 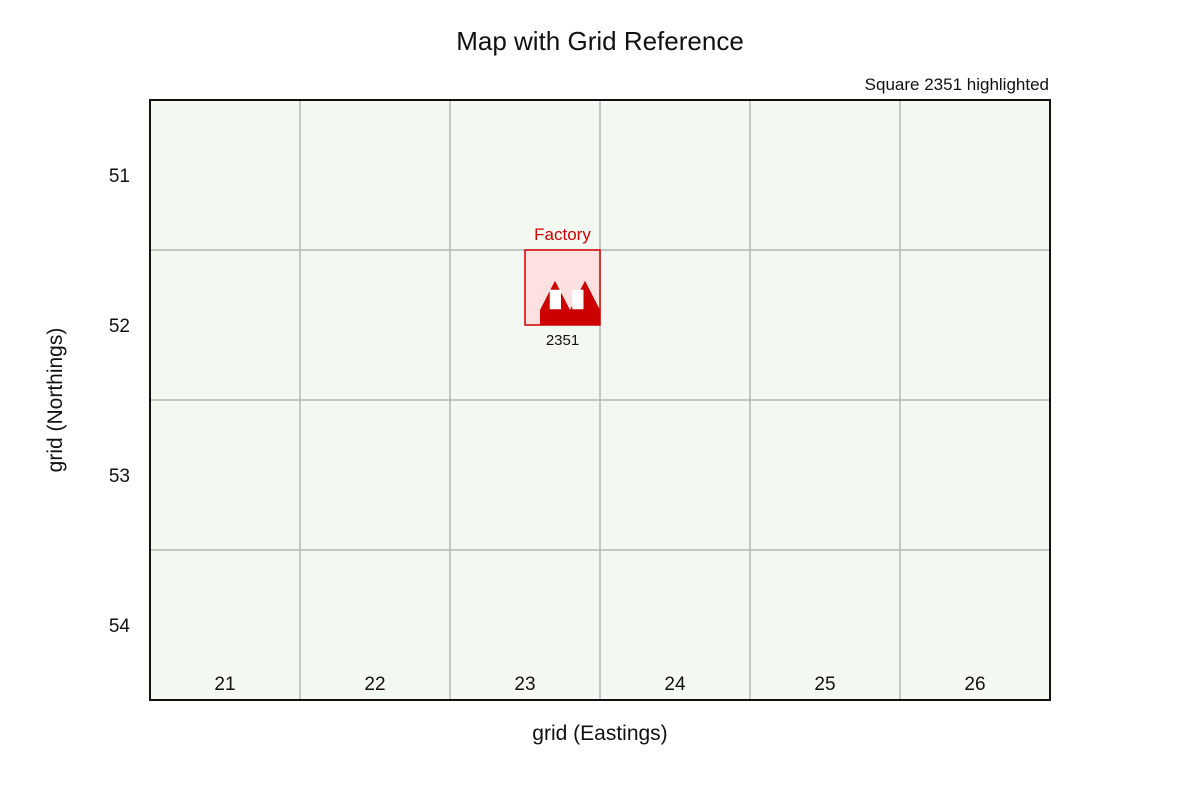 I want to click on northing-tick-label: 52, so click(x=119, y=326).